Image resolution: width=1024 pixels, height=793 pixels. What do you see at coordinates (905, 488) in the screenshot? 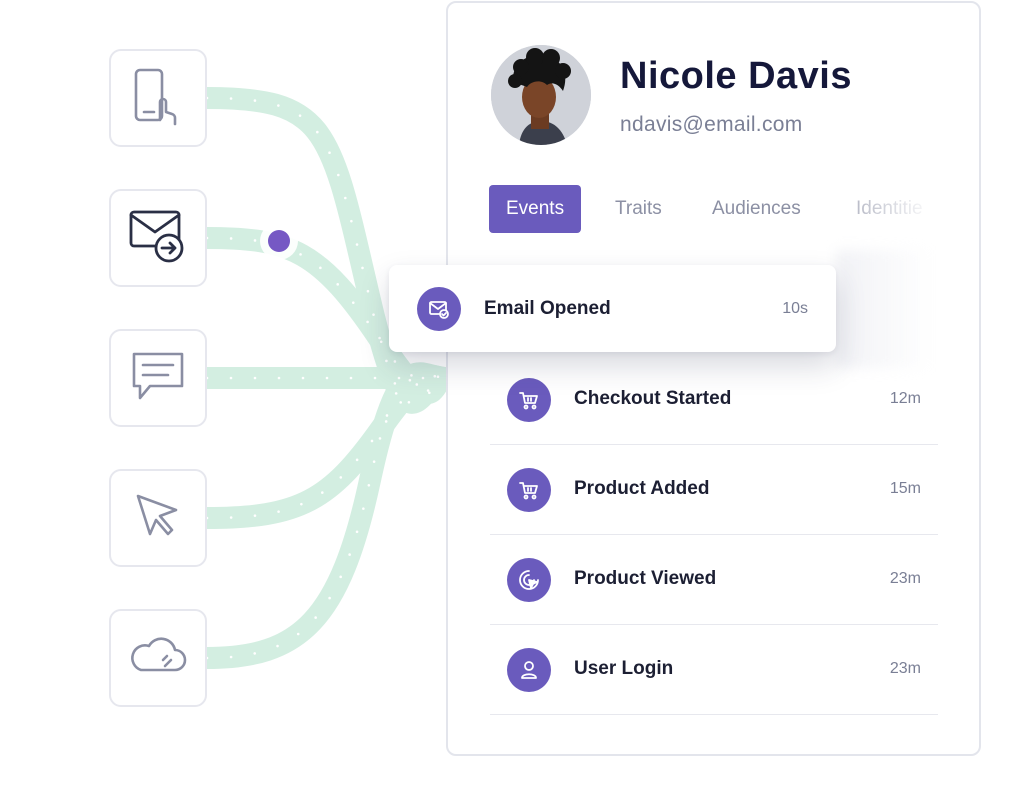
I see `event-time: 15m` at bounding box center [905, 488].